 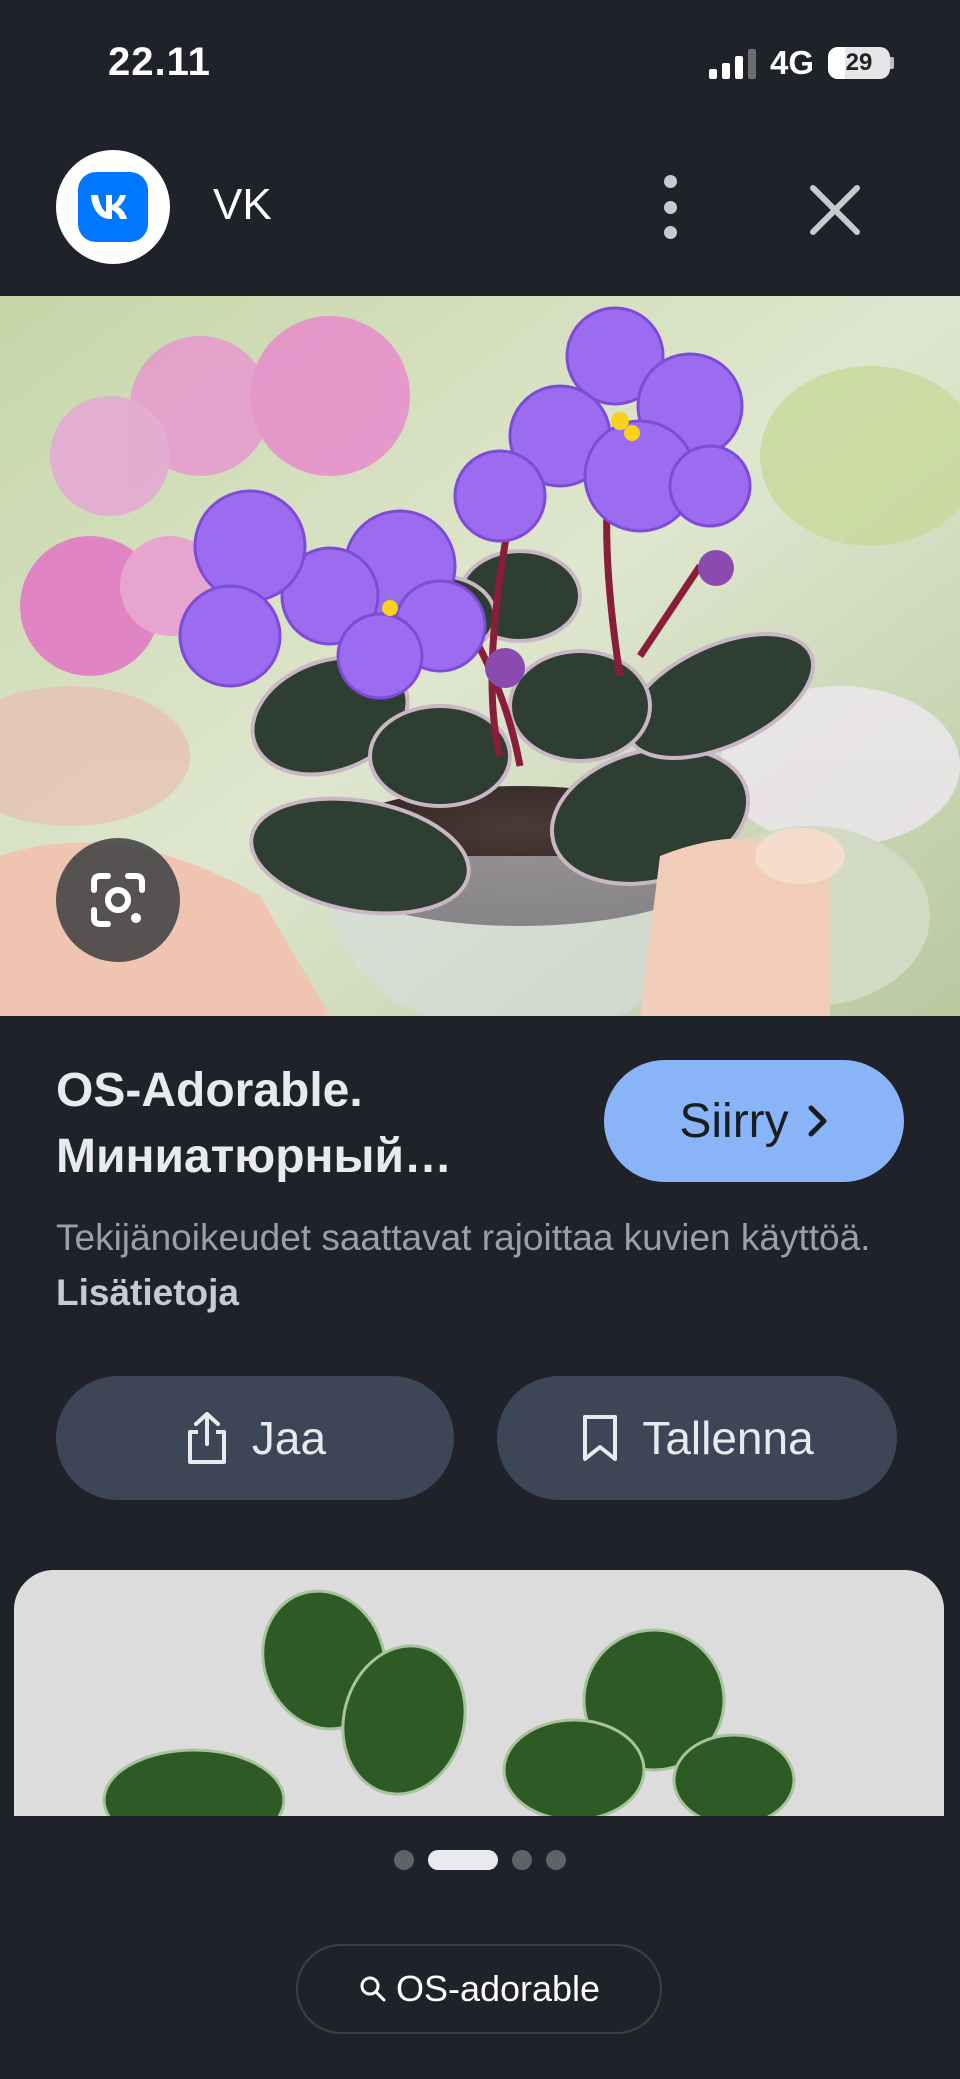 What do you see at coordinates (734, 1121) in the screenshot?
I see `visit-label: Siirry` at bounding box center [734, 1121].